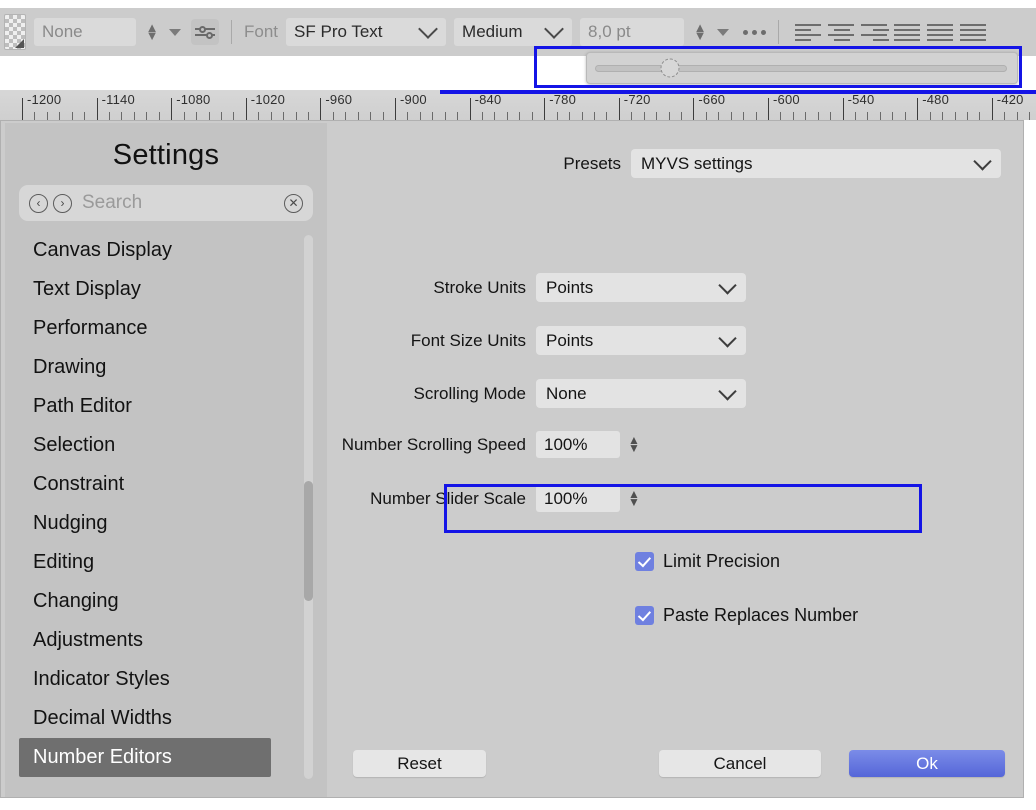  I want to click on sidebar-item-nudging: Nudging, so click(145, 523).